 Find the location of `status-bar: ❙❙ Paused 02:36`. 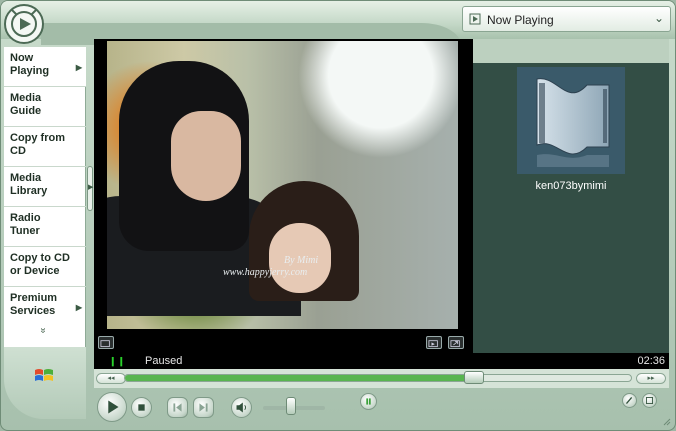

status-bar: ❙❙ Paused 02:36 is located at coordinates (381, 361).